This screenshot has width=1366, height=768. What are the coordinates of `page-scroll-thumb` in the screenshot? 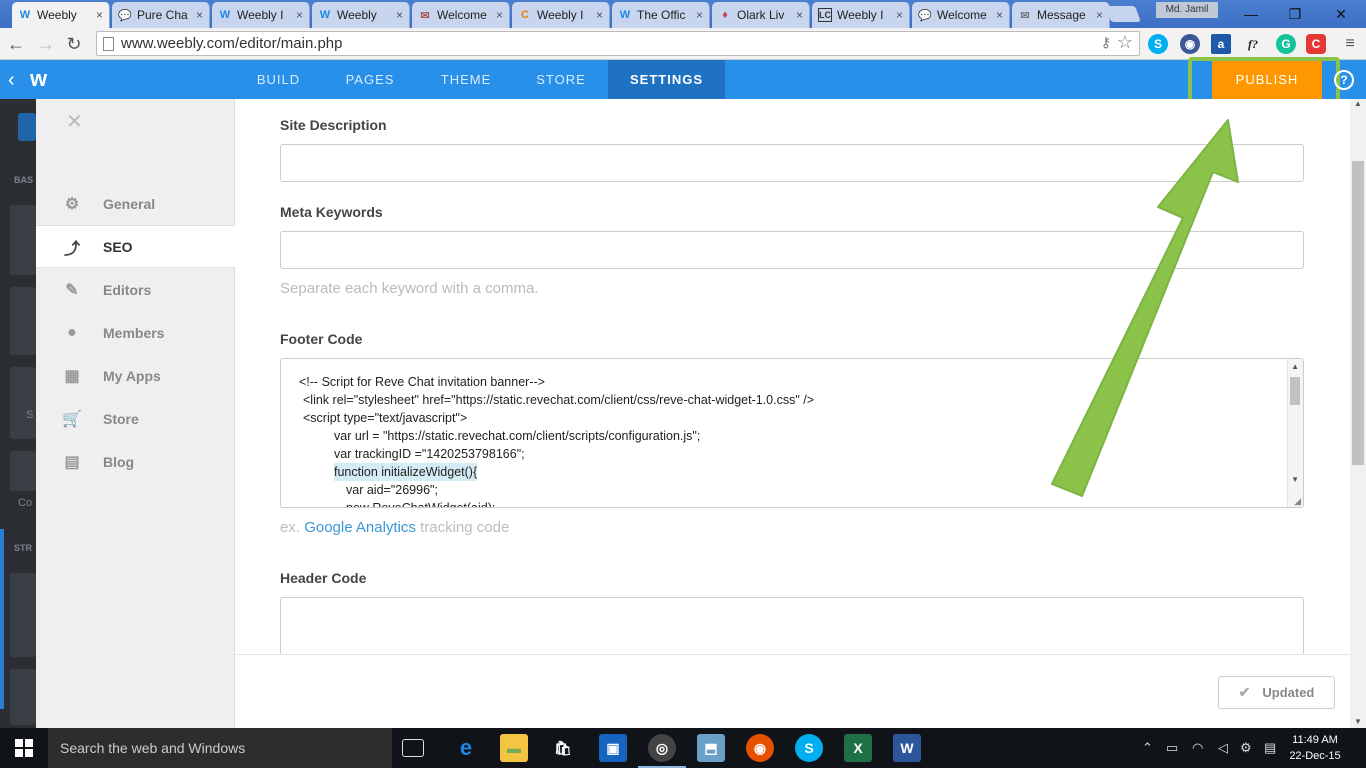 It's located at (1358, 313).